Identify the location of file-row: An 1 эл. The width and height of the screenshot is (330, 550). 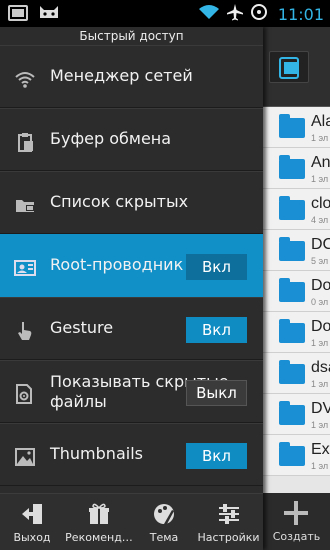
(296, 168).